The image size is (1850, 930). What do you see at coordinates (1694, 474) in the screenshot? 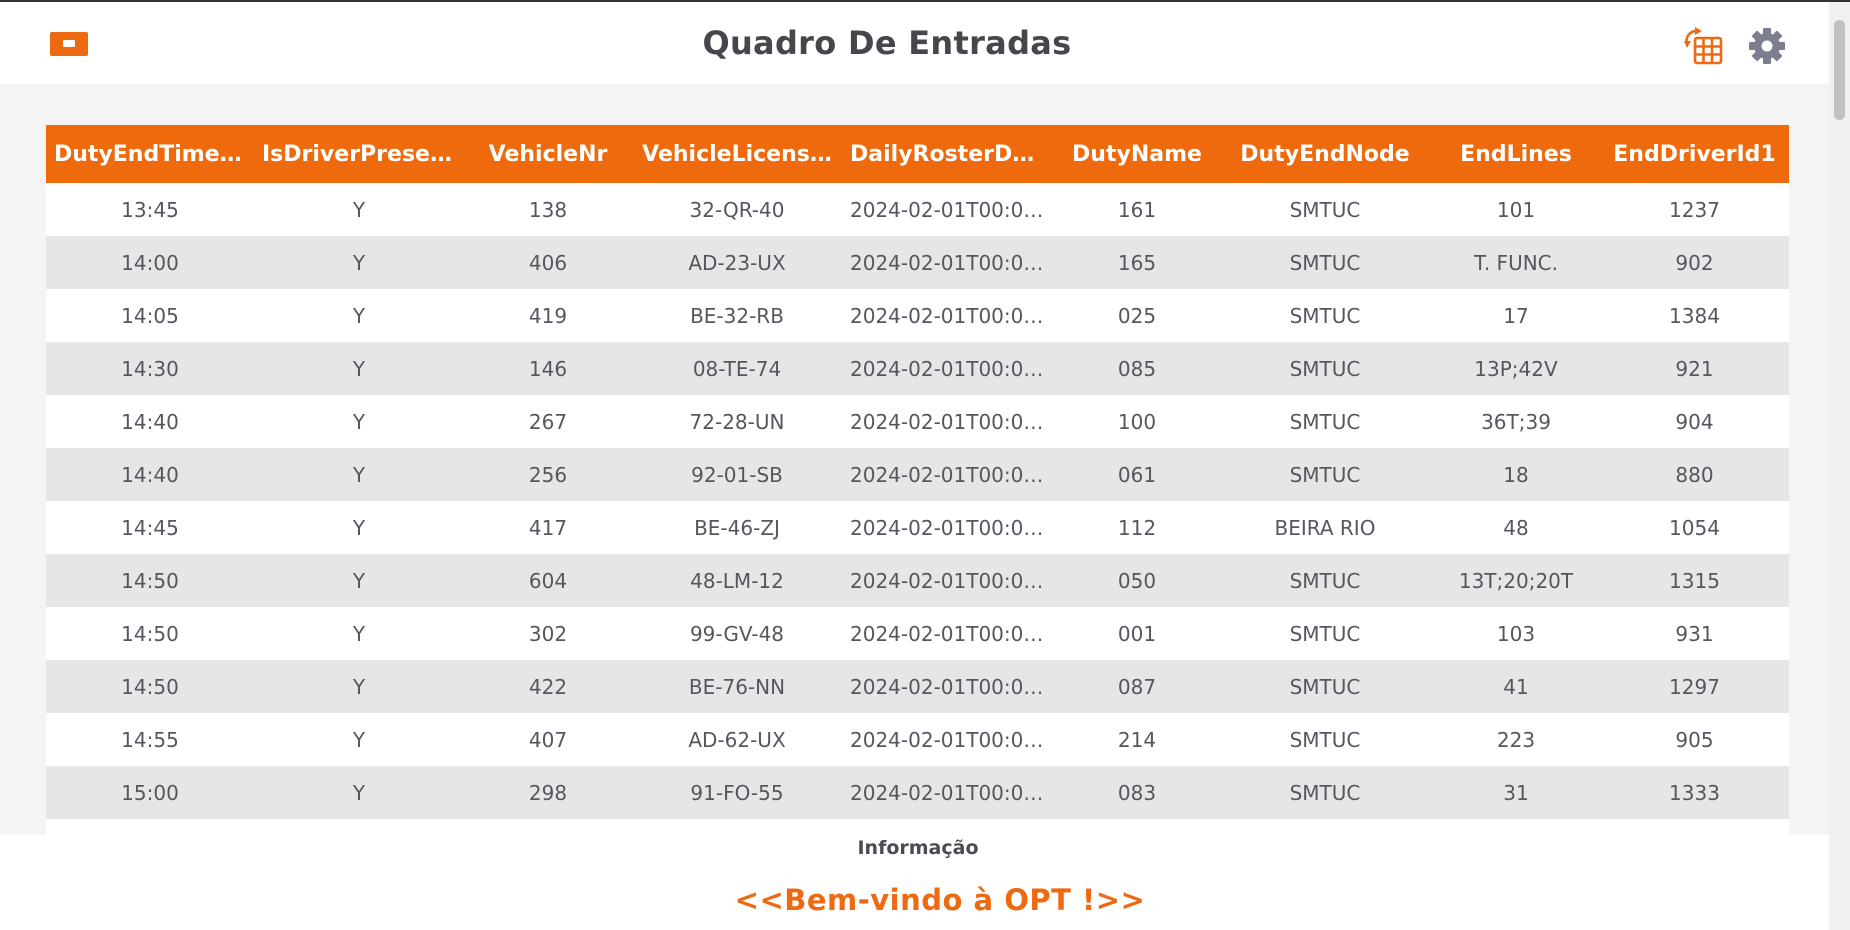
I see `table-cell: 880` at bounding box center [1694, 474].